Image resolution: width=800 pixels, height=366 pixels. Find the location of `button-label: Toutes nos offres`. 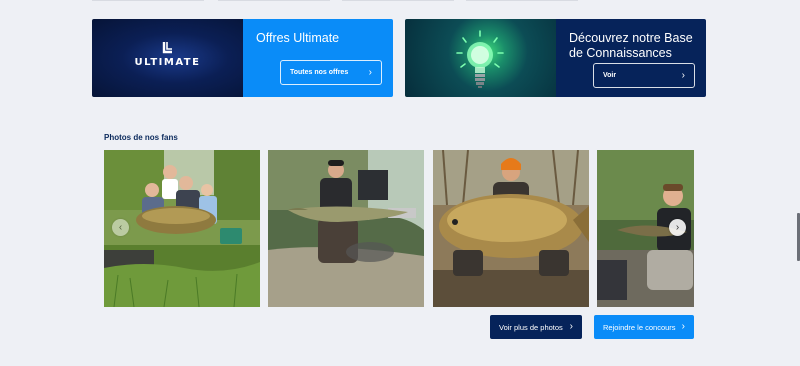

button-label: Toutes nos offres is located at coordinates (319, 72).